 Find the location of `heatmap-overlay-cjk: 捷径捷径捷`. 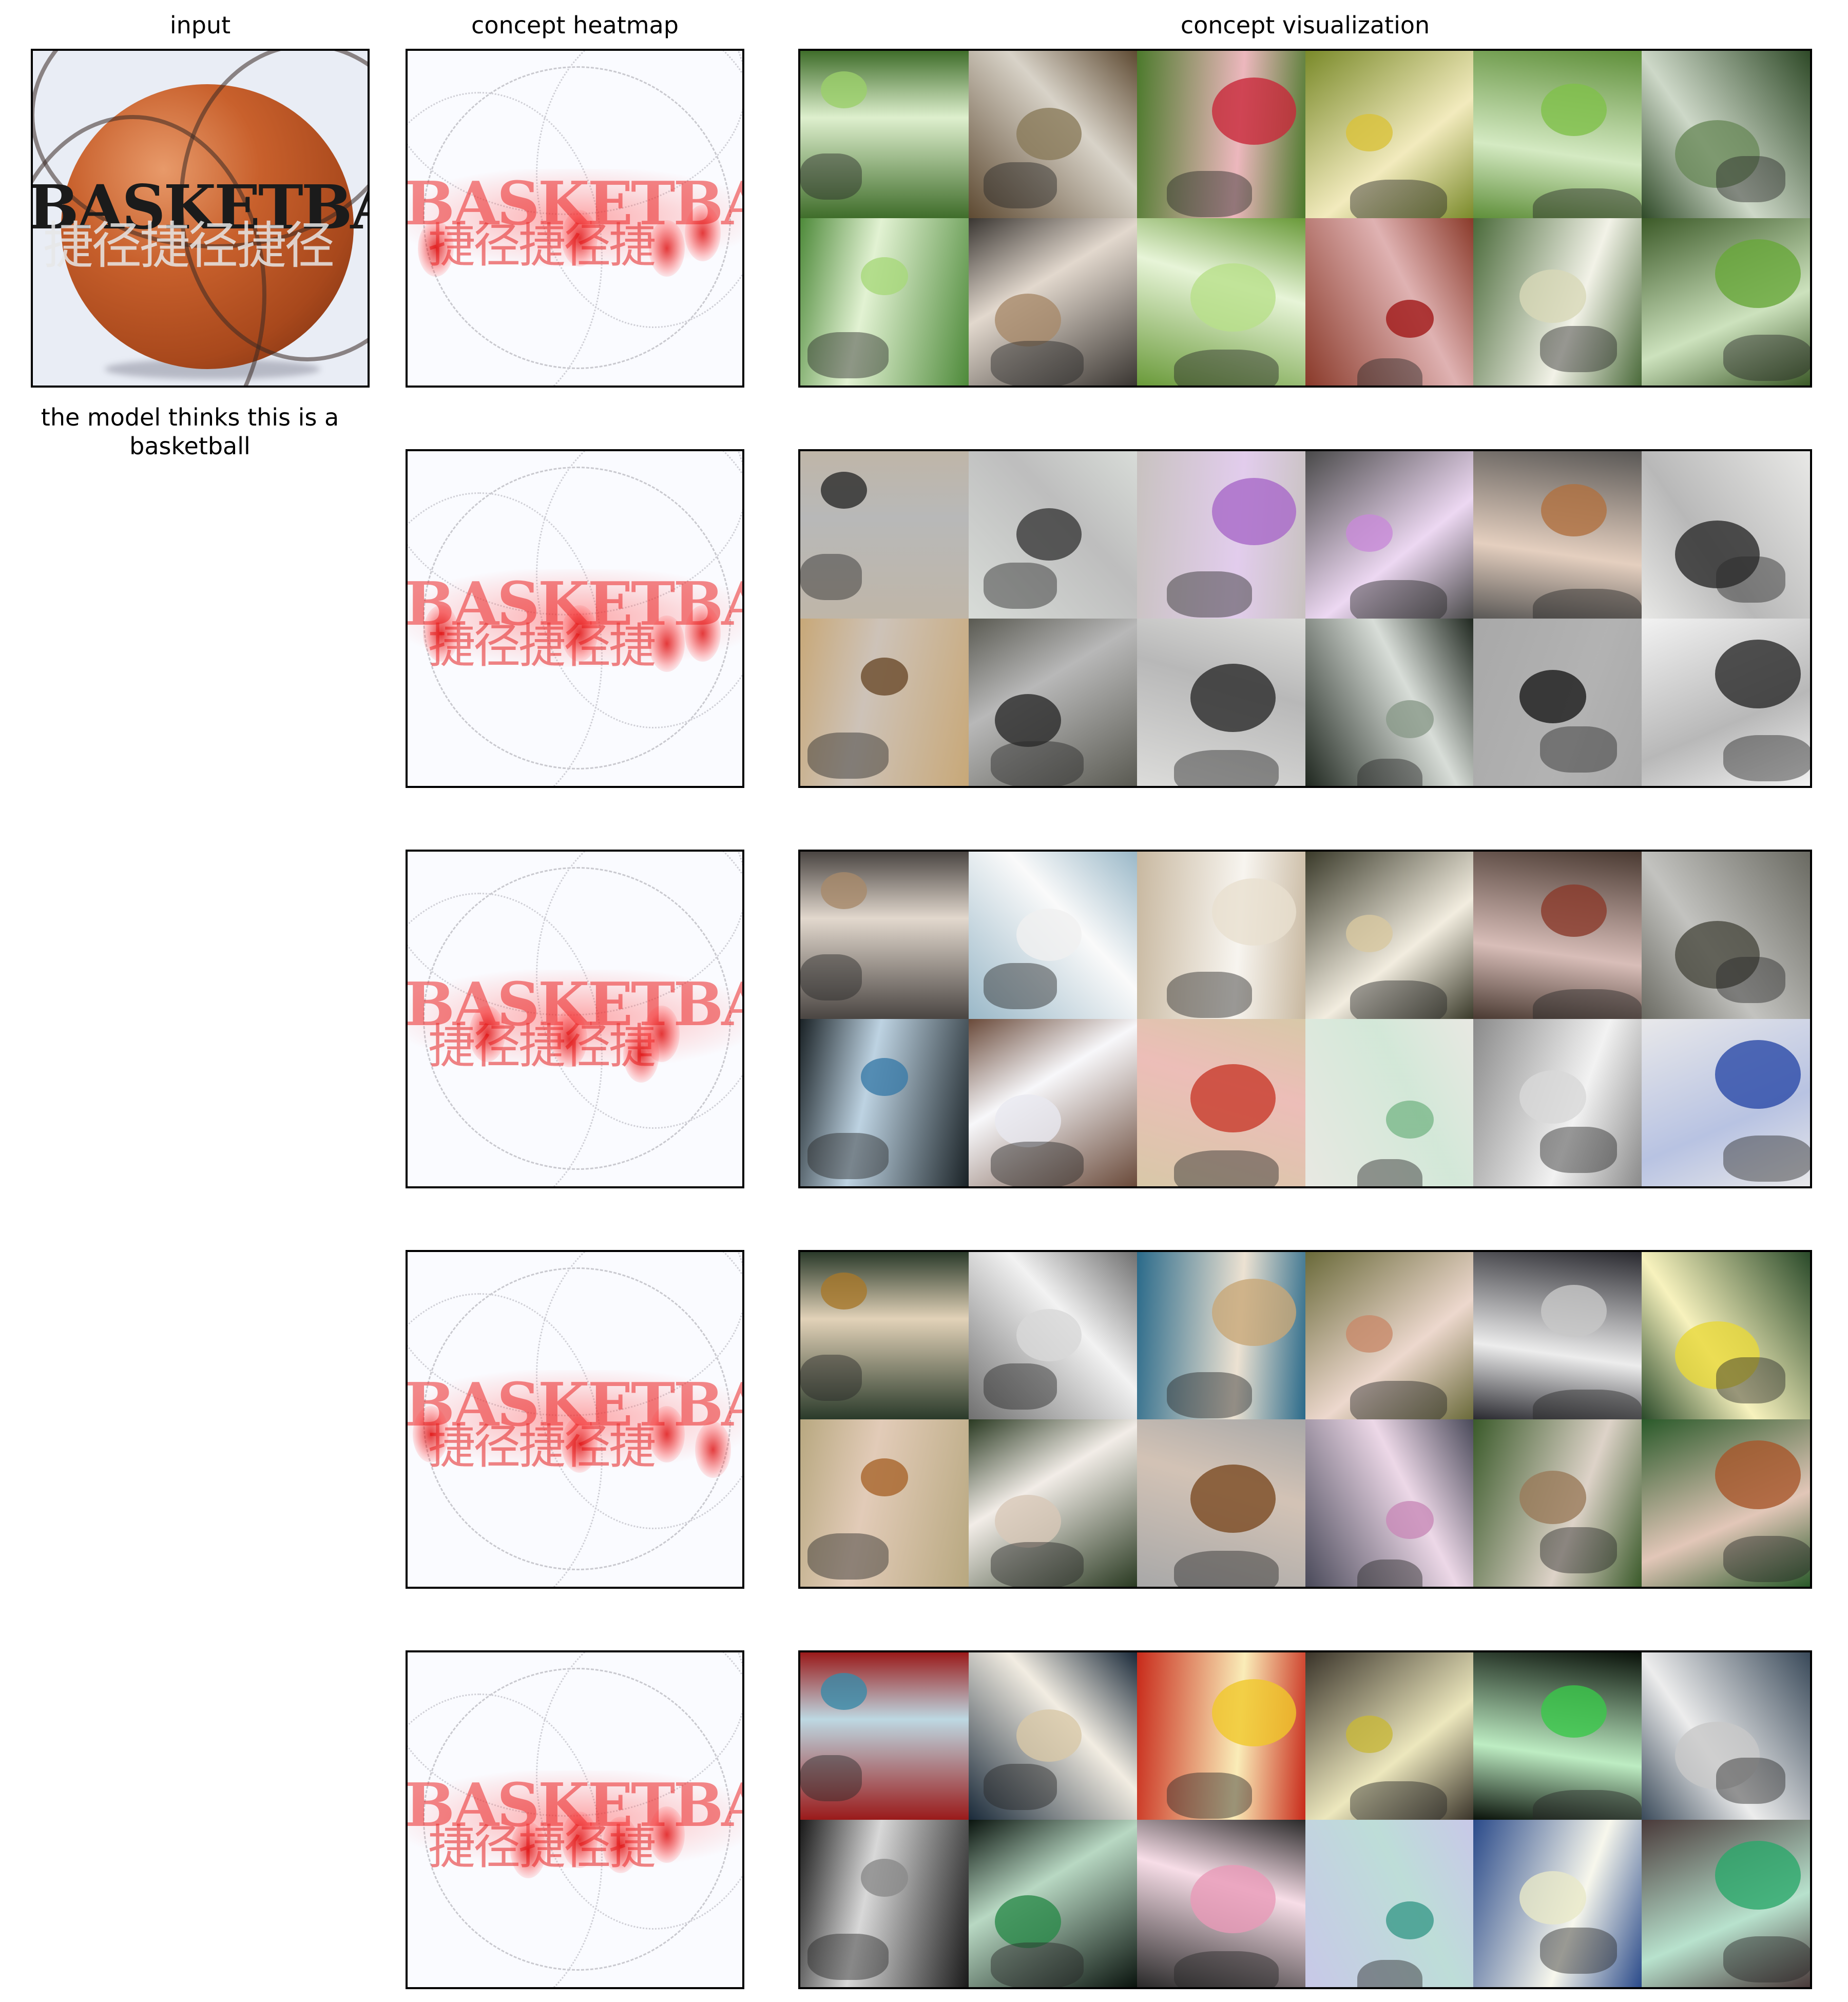

heatmap-overlay-cjk: 捷径捷径捷 is located at coordinates (542, 1046).